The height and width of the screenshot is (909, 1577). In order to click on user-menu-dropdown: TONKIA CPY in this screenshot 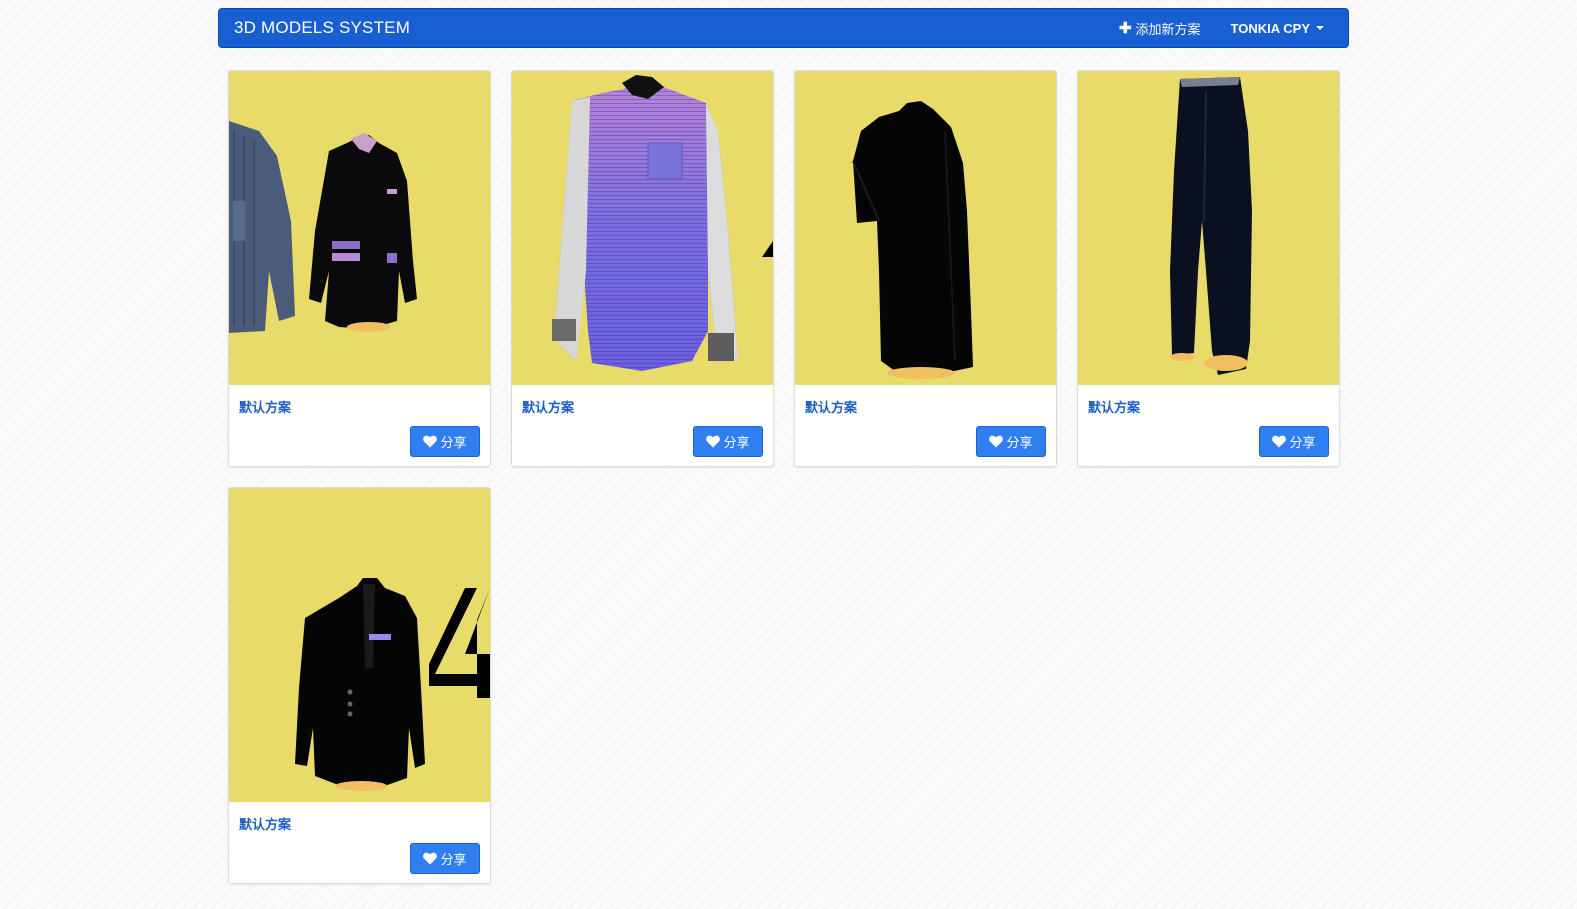, I will do `click(1277, 28)`.